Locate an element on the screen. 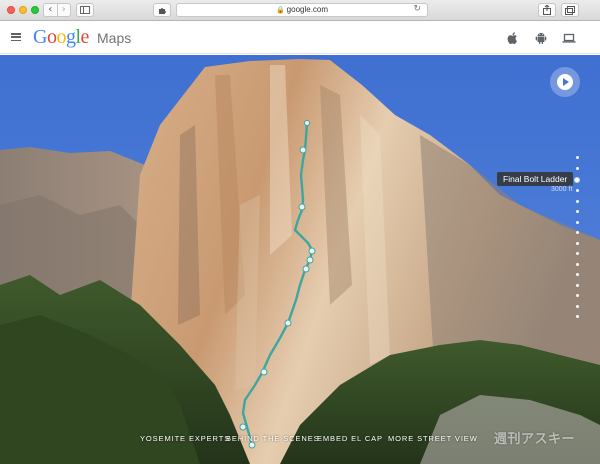 The height and width of the screenshot is (464, 600). play-icon is located at coordinates (565, 82).